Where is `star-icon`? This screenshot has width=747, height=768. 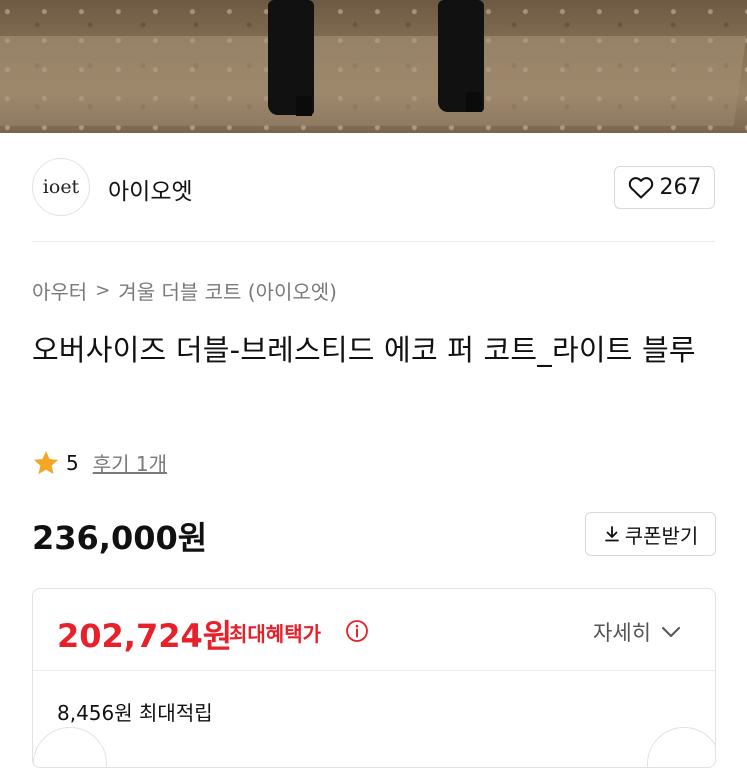 star-icon is located at coordinates (46, 462).